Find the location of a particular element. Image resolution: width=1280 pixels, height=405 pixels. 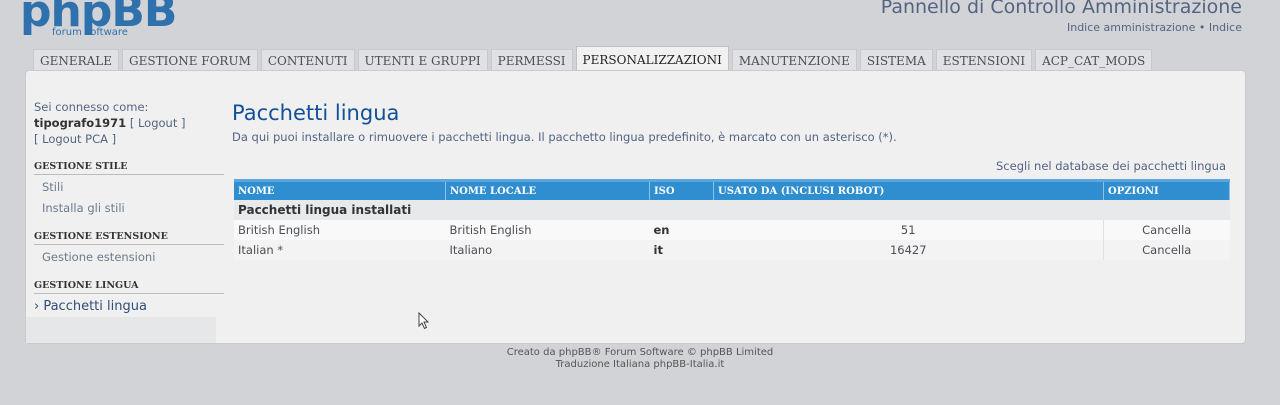

connected-label: Sei connesso come: is located at coordinates (91, 107).